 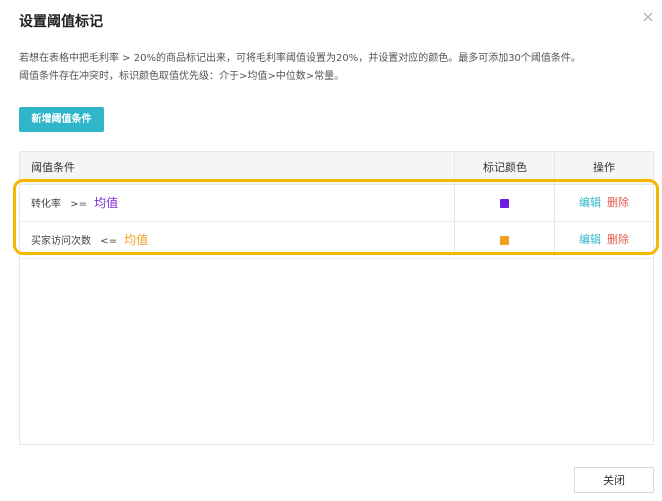 I want to click on header-color: 标记颜色, so click(x=505, y=167).